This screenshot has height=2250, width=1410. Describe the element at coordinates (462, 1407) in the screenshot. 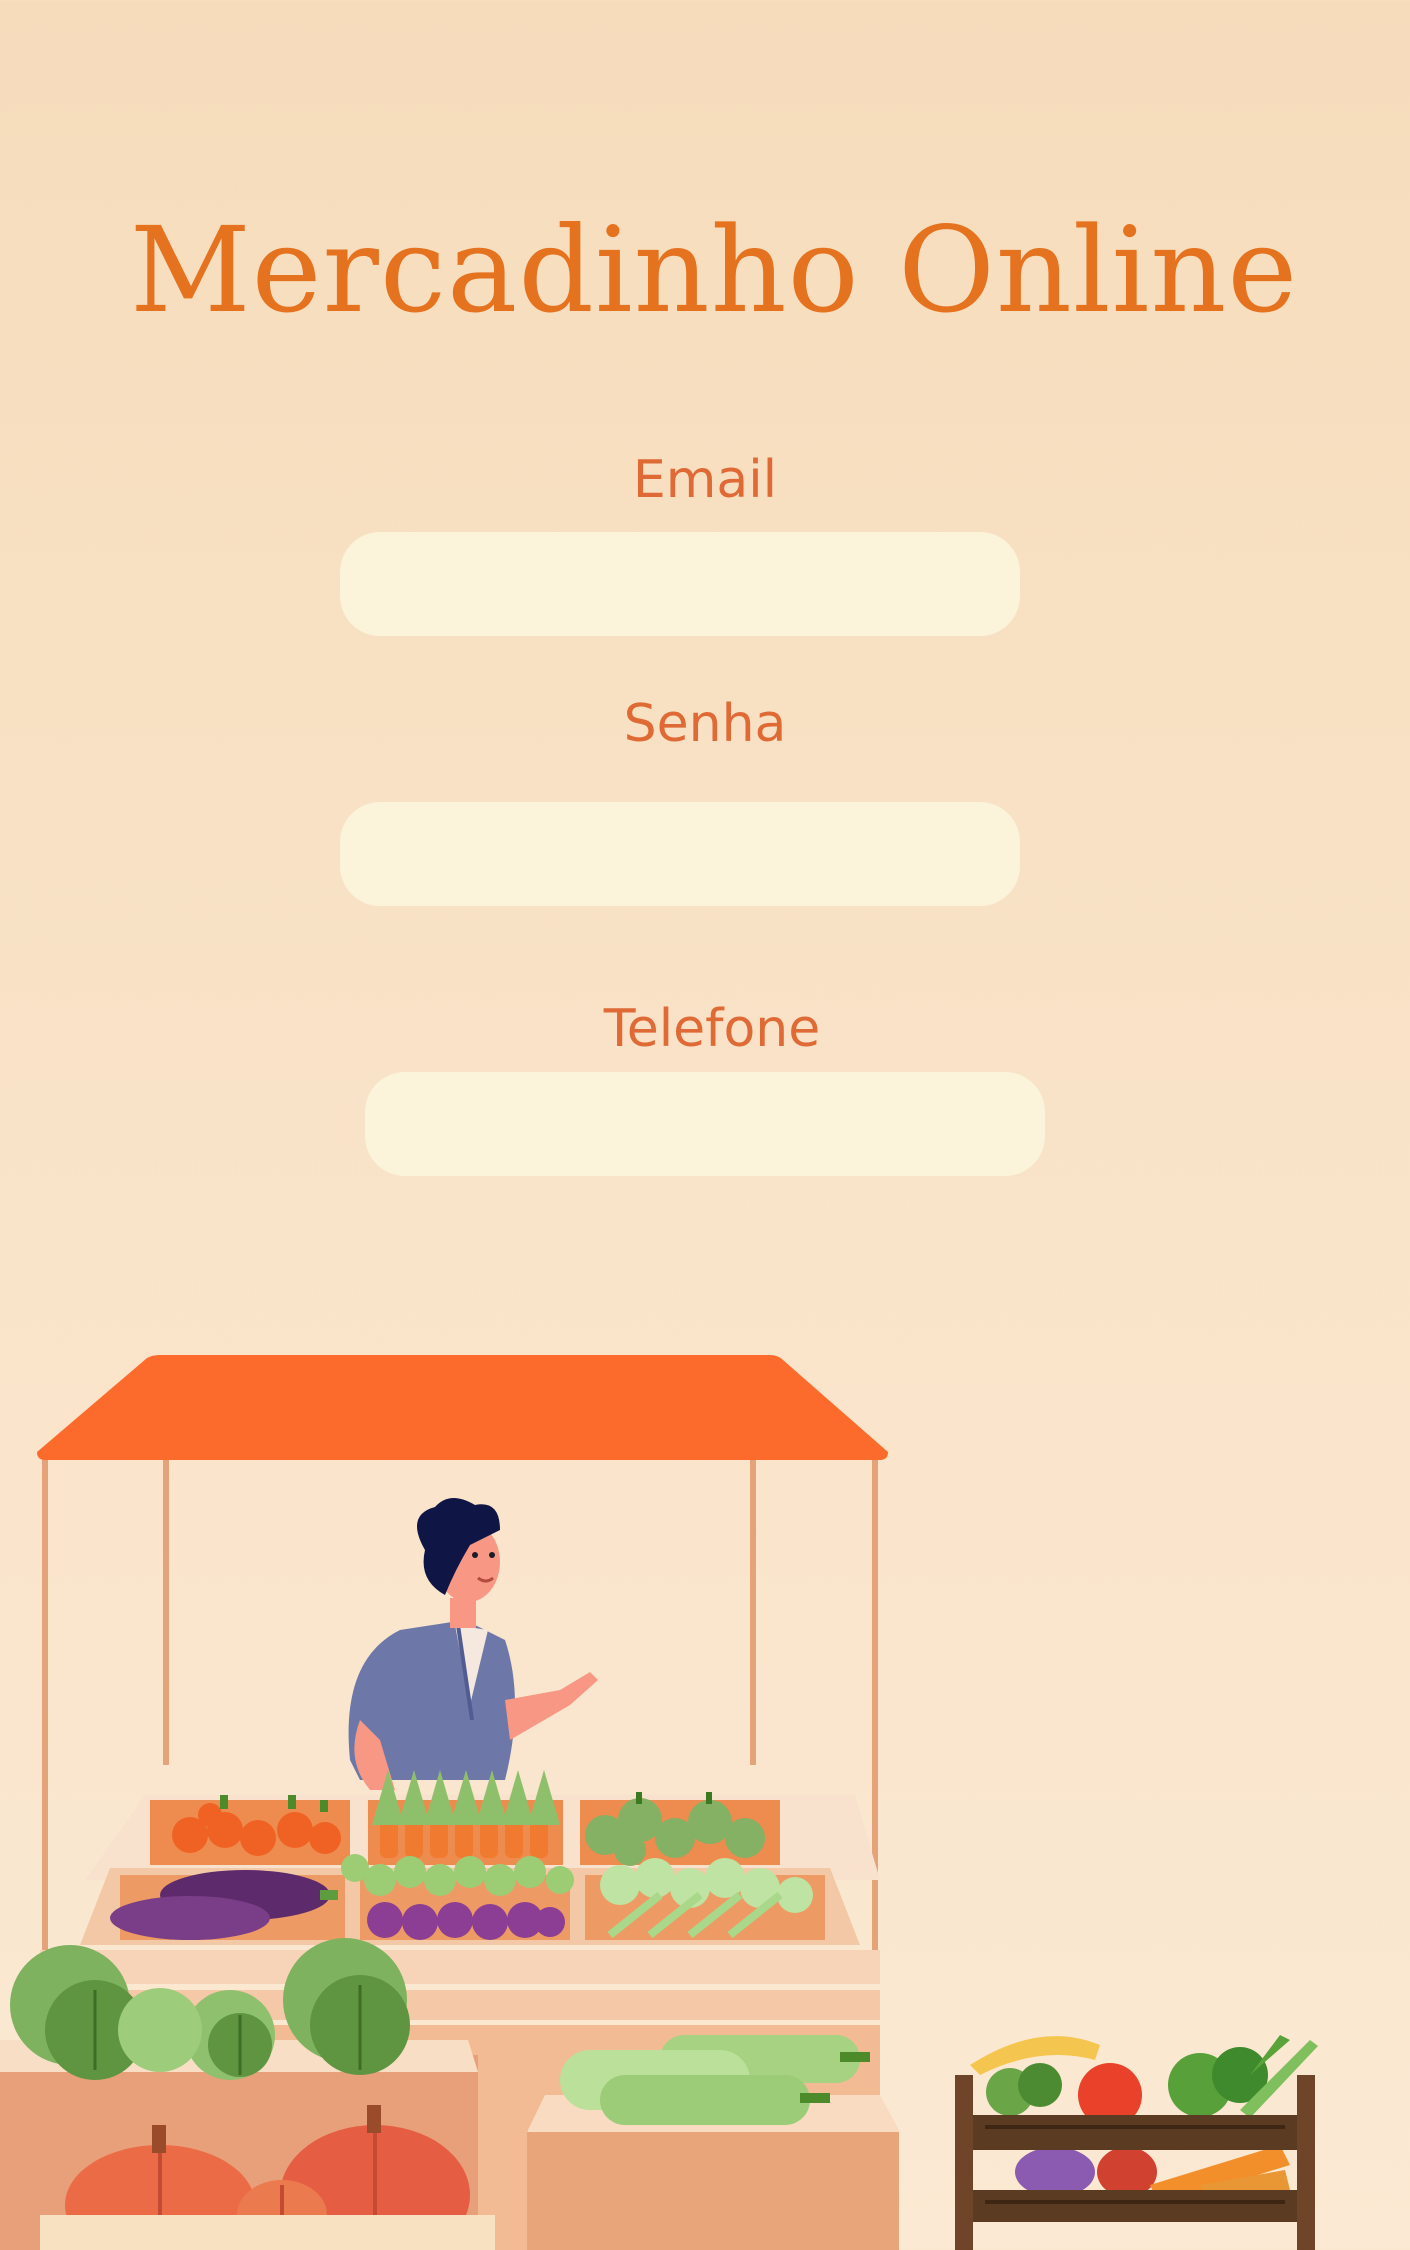

I see `awning` at that location.